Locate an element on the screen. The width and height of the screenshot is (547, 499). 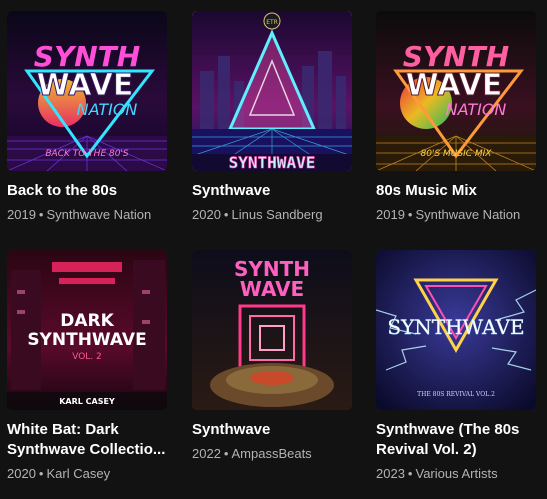
svg-text: BACK TO THE 80'S is located at coordinates (87, 154).